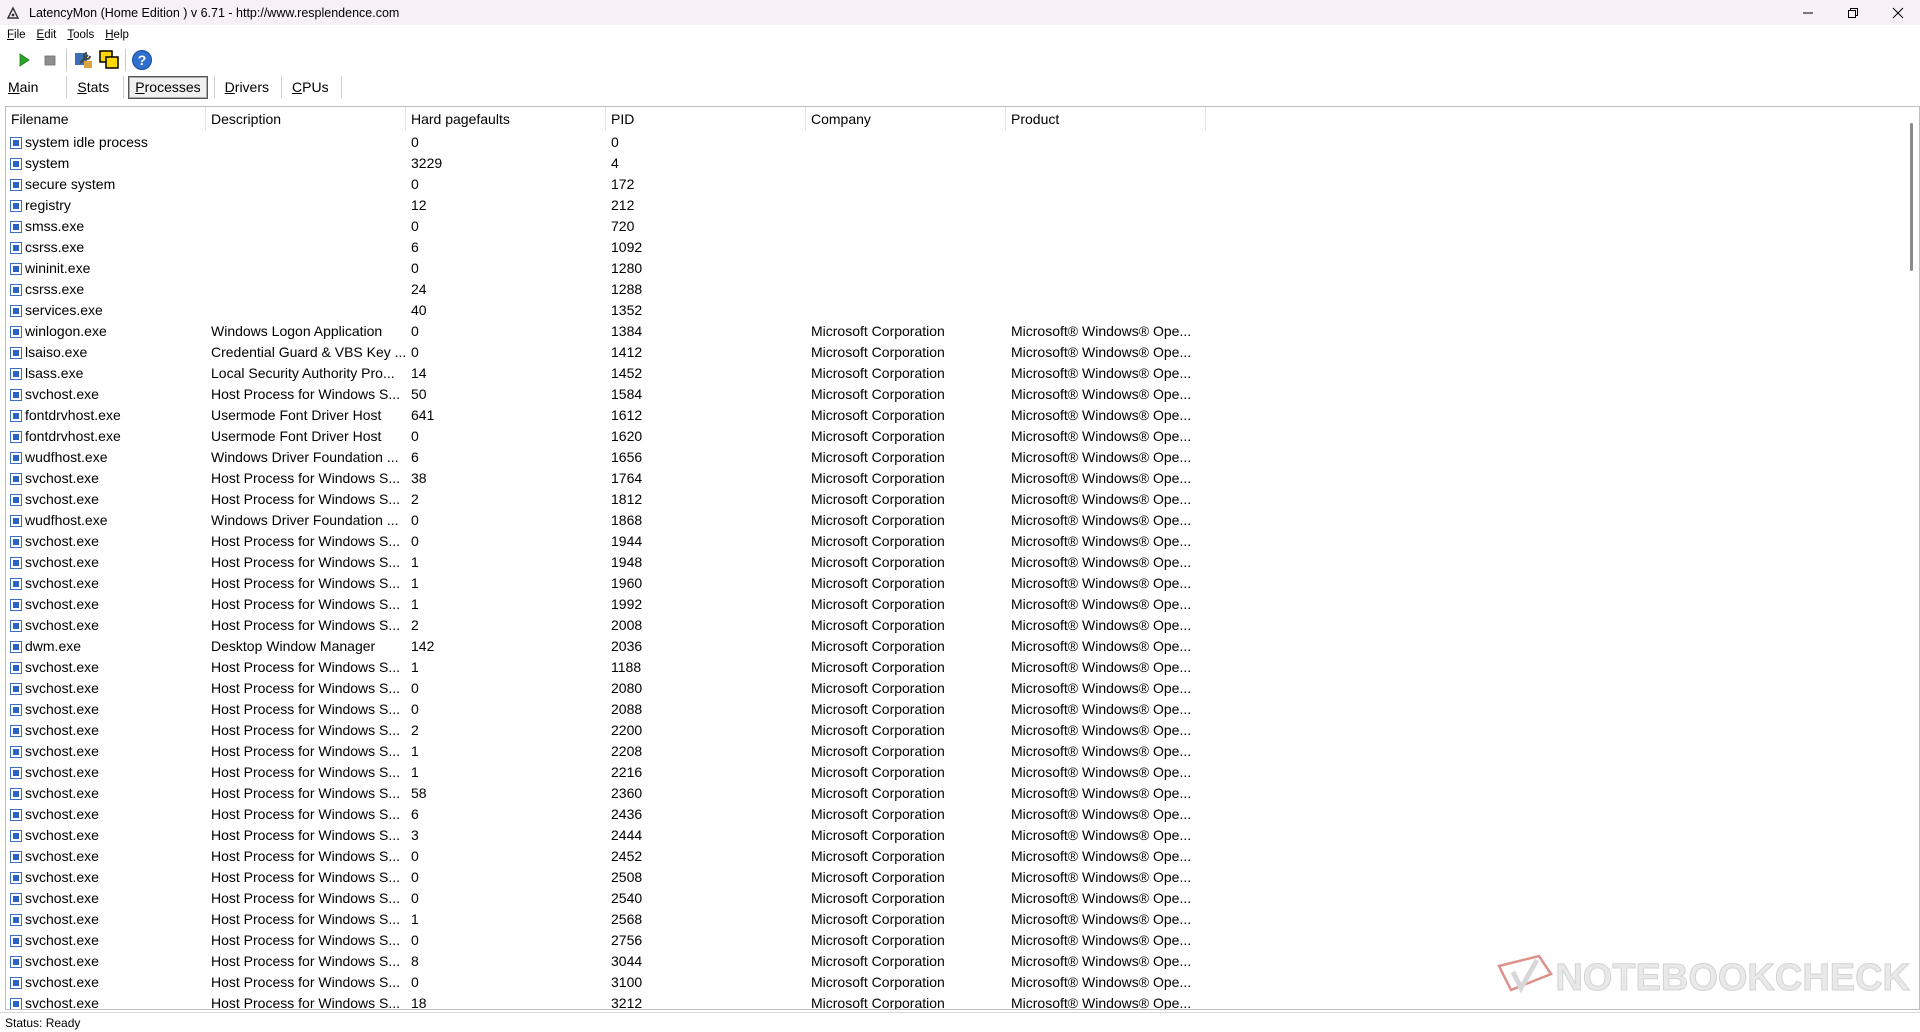 The width and height of the screenshot is (1920, 1032). I want to click on cell-description, so click(306, 289).